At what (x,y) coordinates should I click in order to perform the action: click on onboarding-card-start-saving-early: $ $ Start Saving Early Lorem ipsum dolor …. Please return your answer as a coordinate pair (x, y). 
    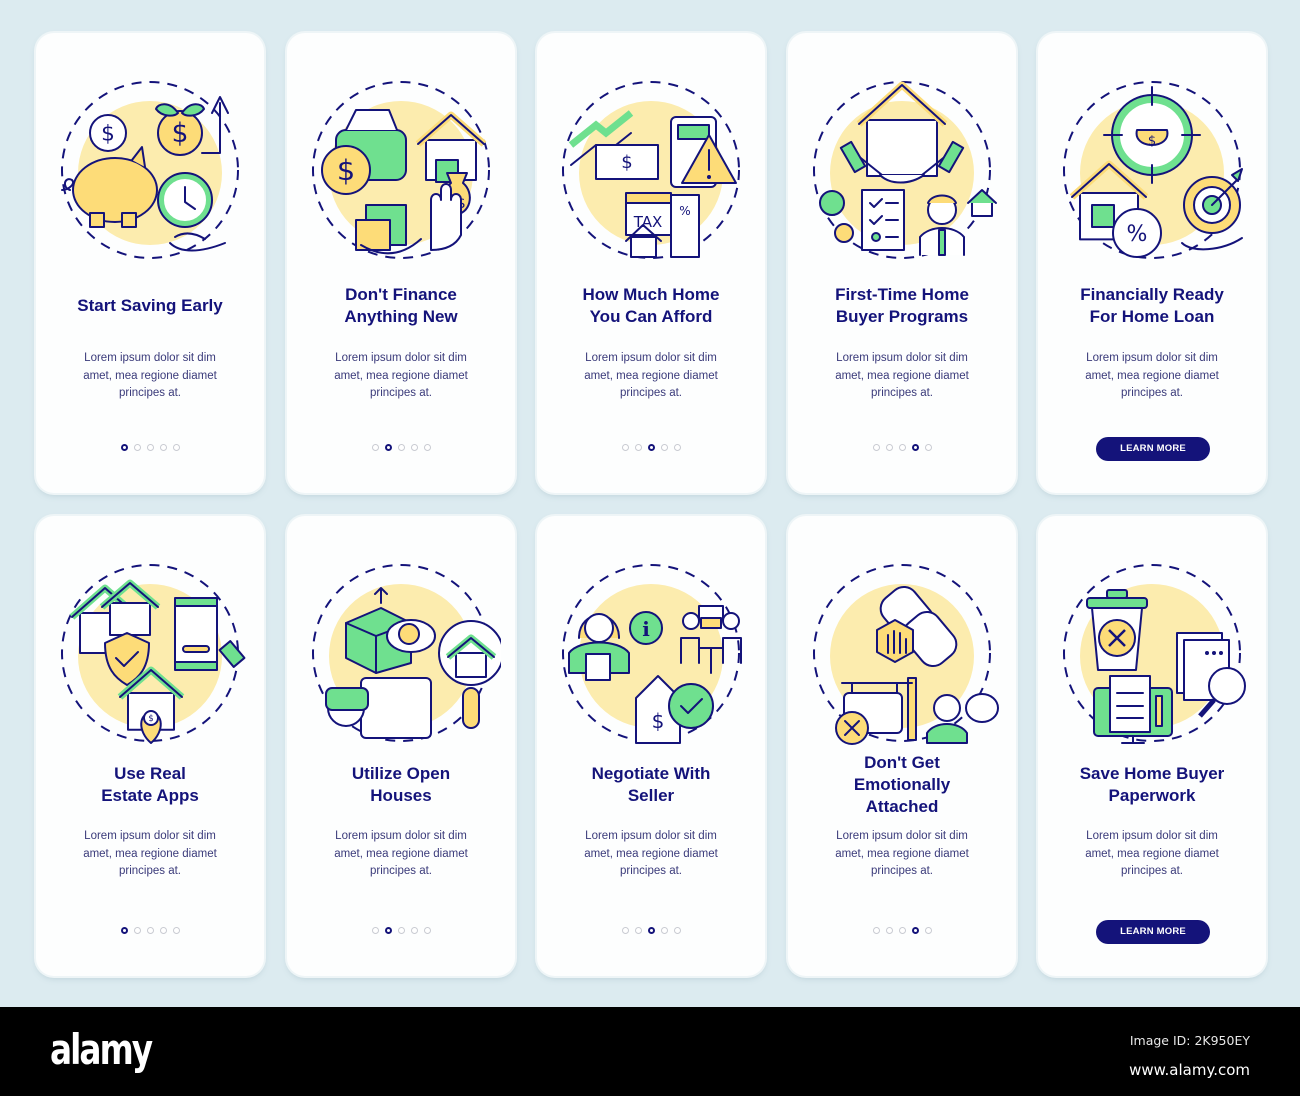
    Looking at the image, I should click on (150, 263).